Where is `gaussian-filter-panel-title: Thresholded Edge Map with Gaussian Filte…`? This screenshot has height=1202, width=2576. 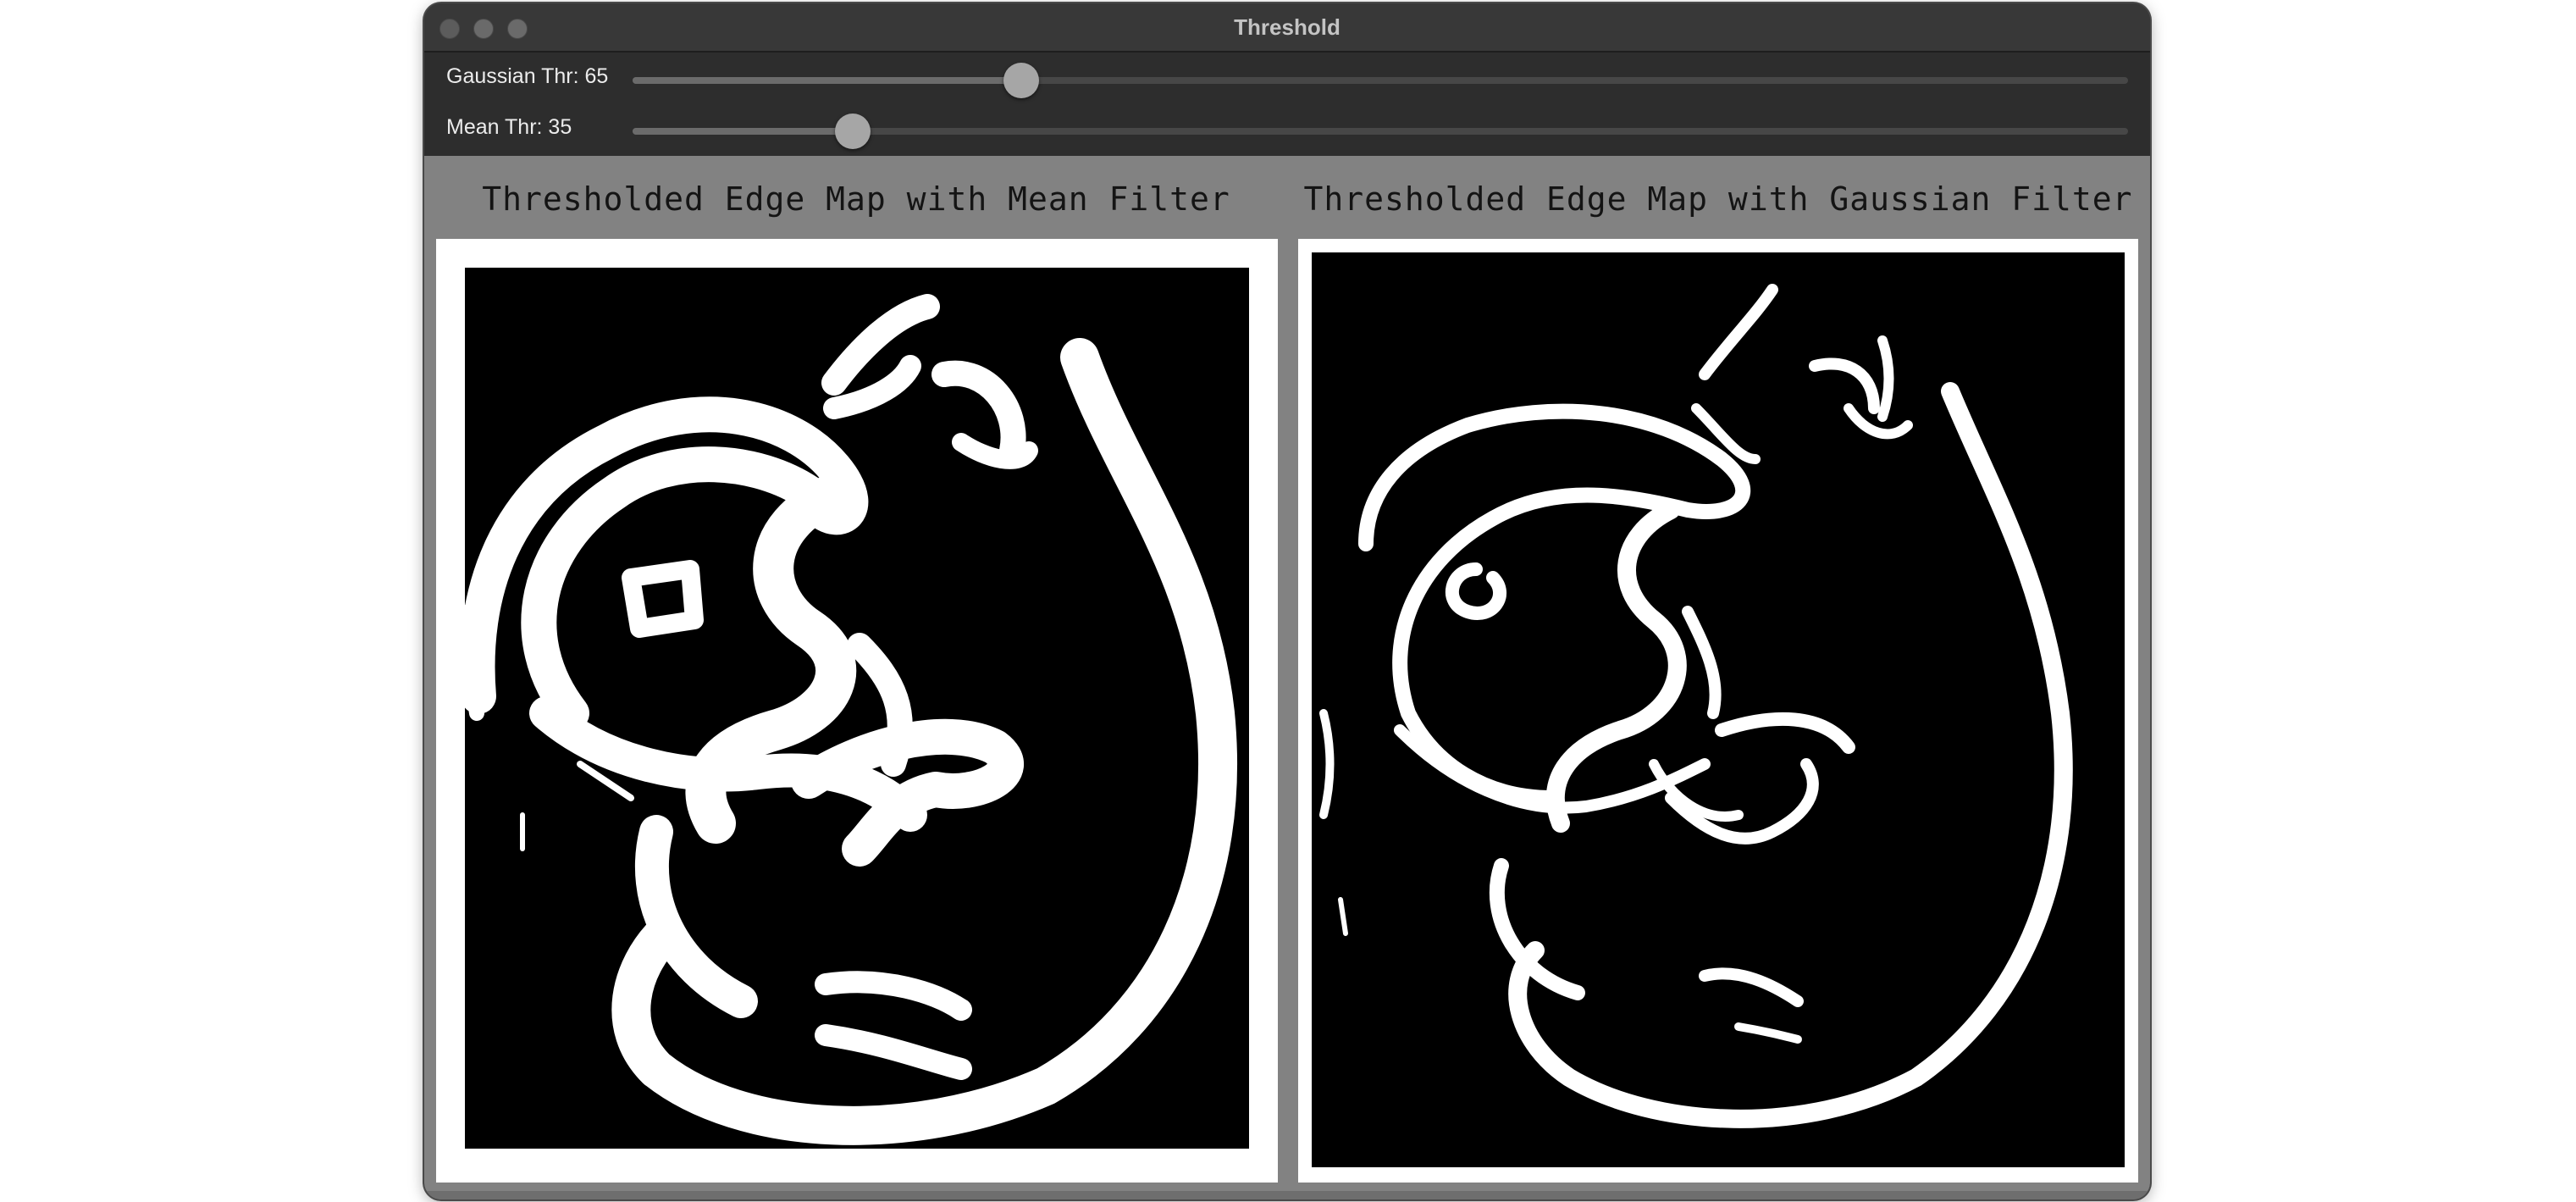 gaussian-filter-panel-title: Thresholded Edge Map with Gaussian Filte… is located at coordinates (1718, 199).